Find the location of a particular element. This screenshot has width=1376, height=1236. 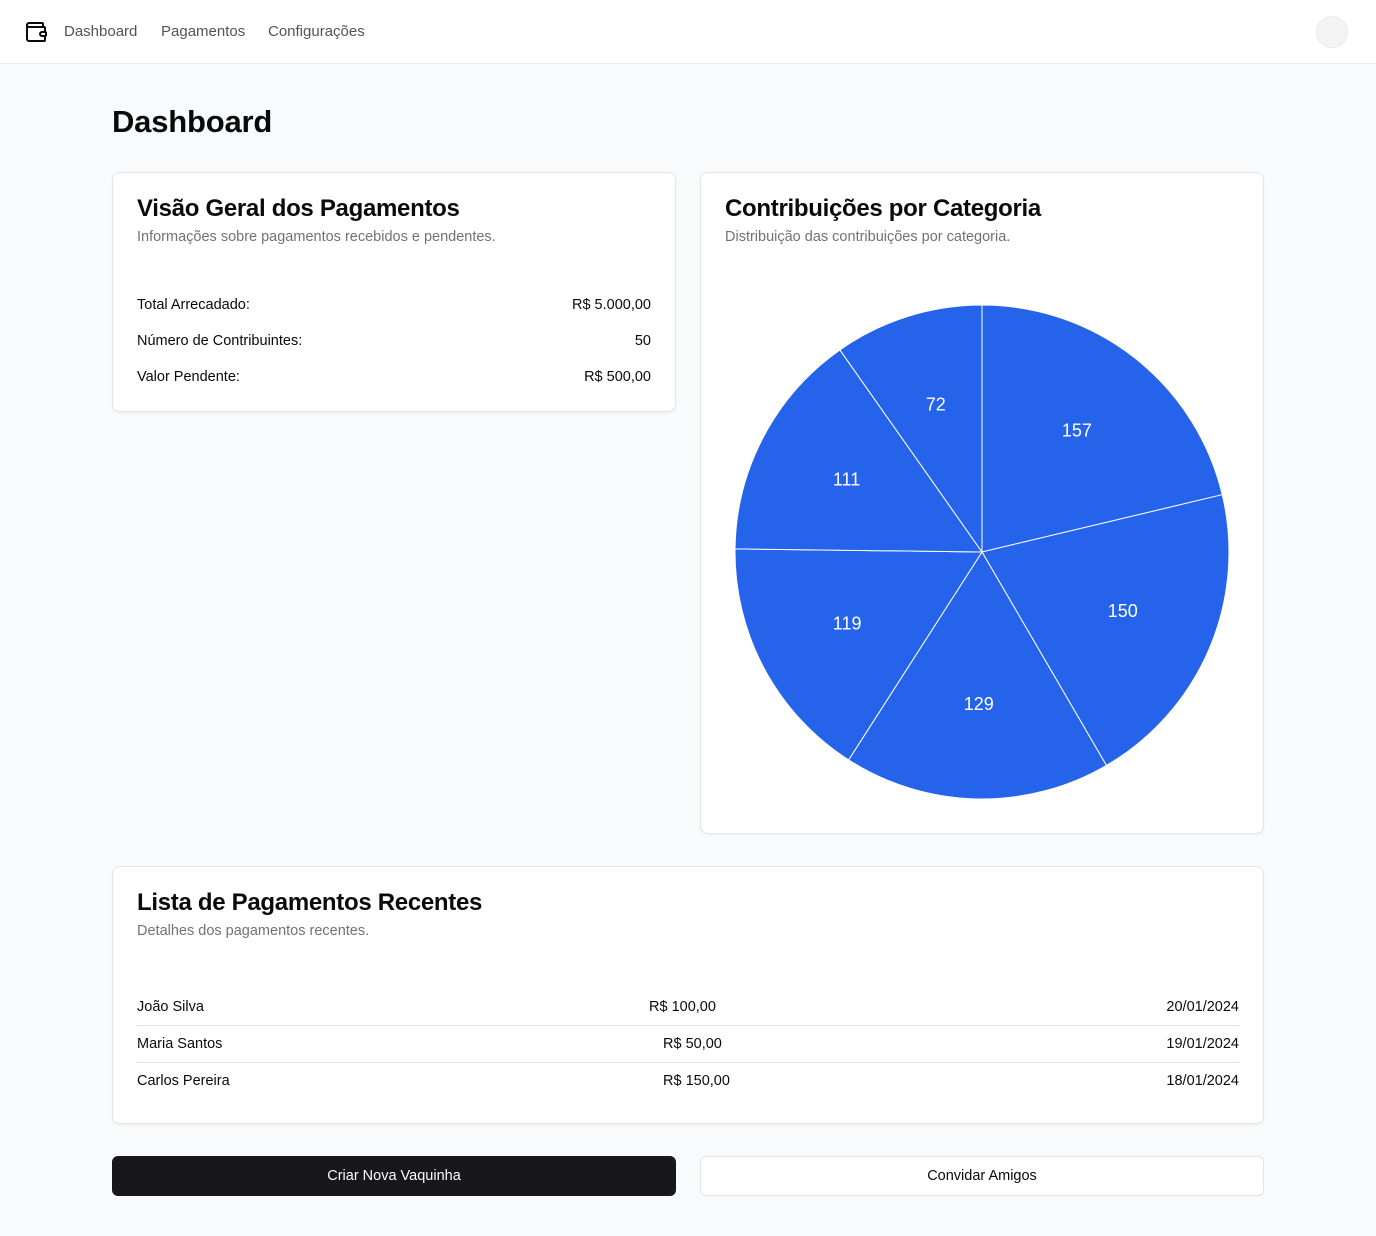

payment-row: Carlos Pereira R$ 150,00 18/01/2024 is located at coordinates (688, 1081).